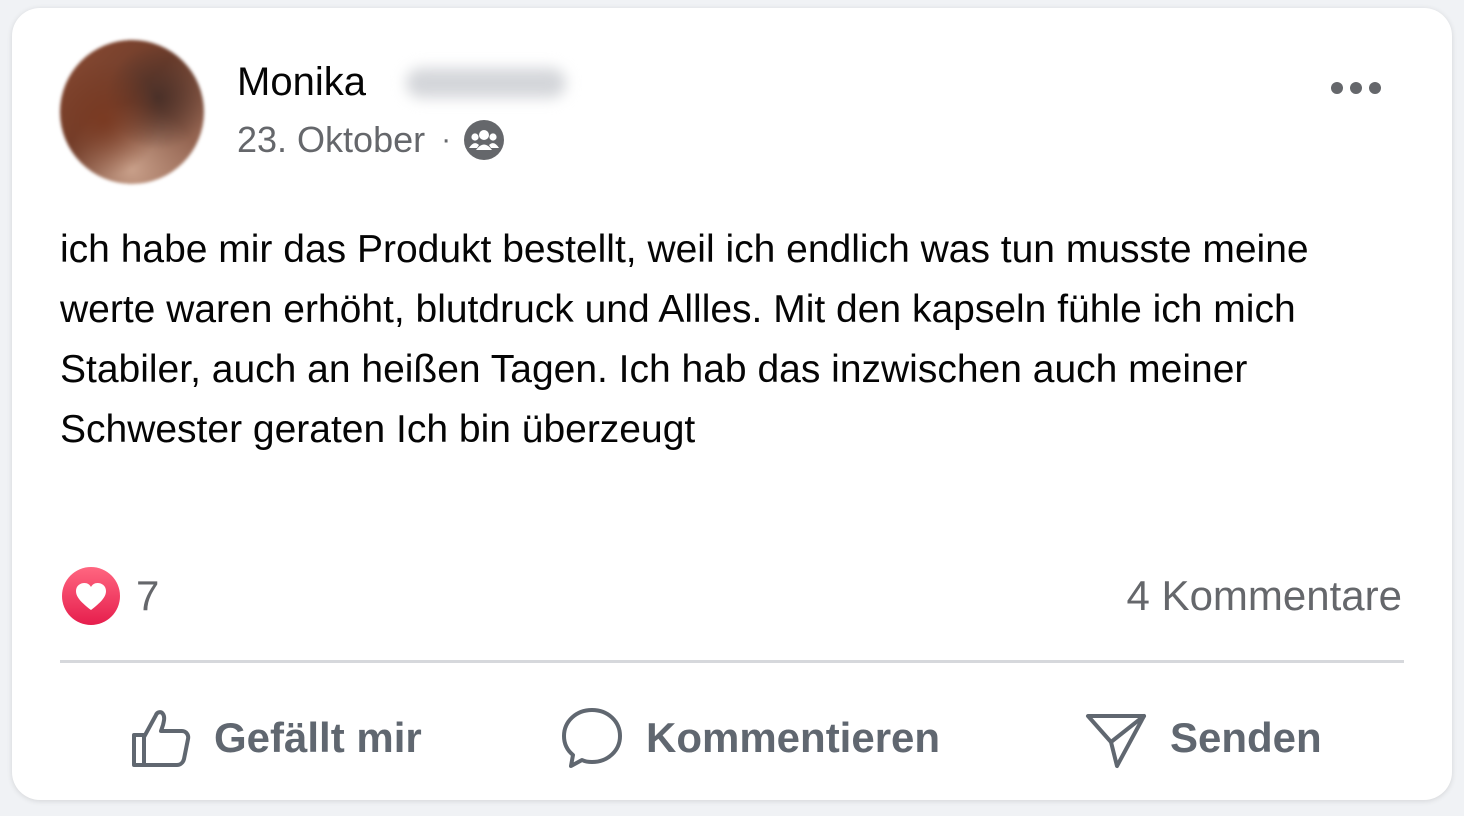 This screenshot has height=816, width=1464. I want to click on comment-button: Kommentieren, so click(750, 738).